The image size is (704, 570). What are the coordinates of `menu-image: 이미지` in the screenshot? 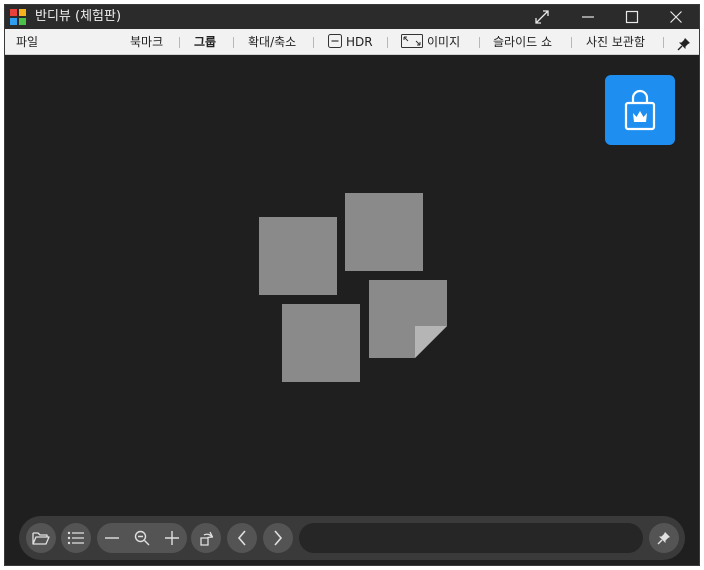 It's located at (430, 42).